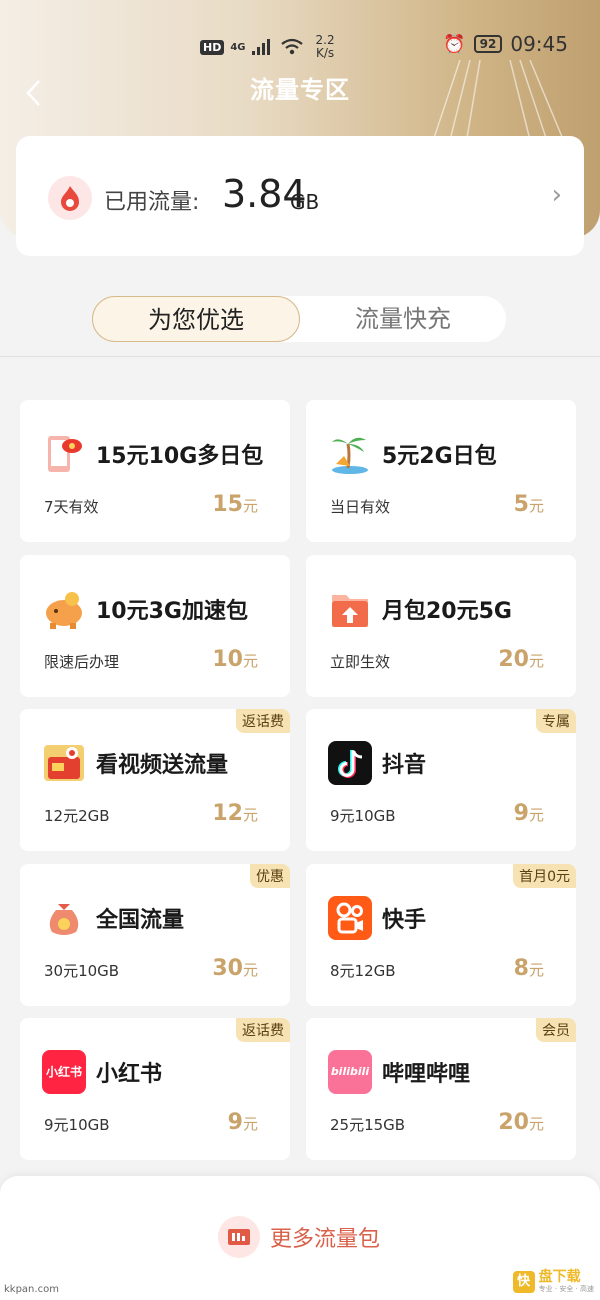 This screenshot has height=1300, width=600. I want to click on package-card: 专属 抖音 9元10GB 9元, so click(441, 780).